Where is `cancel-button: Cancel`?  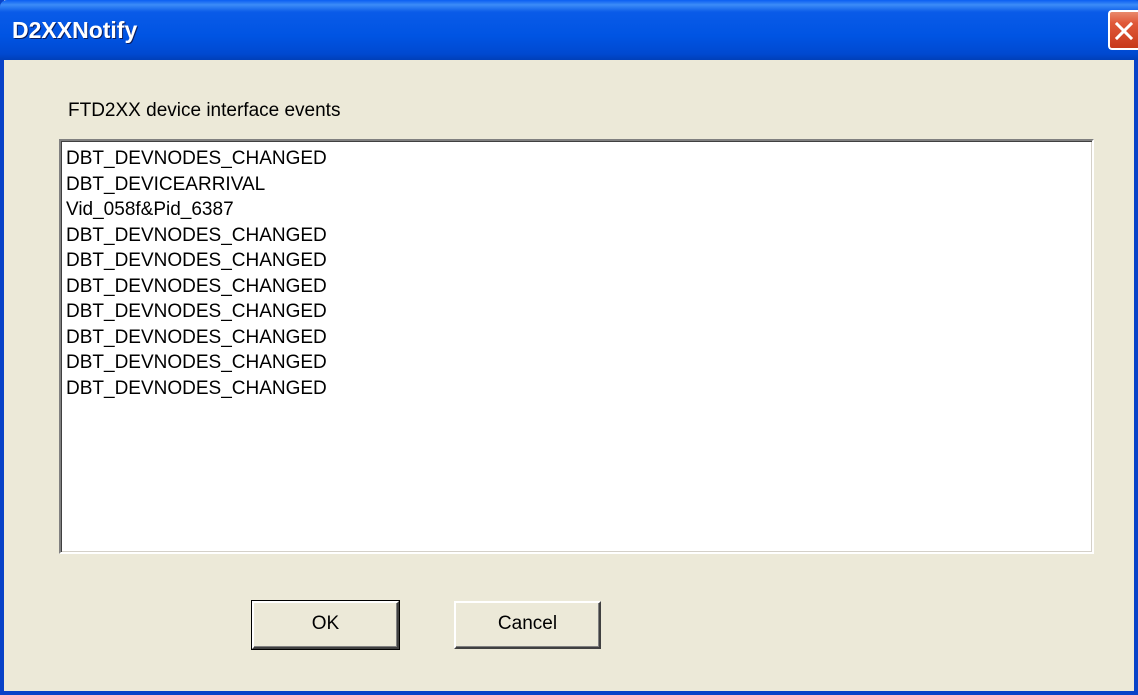
cancel-button: Cancel is located at coordinates (527, 625).